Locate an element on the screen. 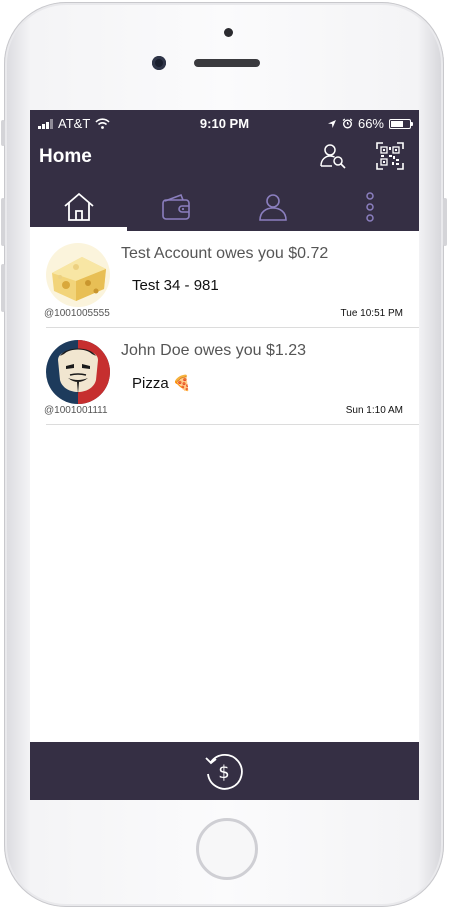 Image resolution: width=450 pixels, height=911 pixels. mask-avatar is located at coordinates (78, 372).